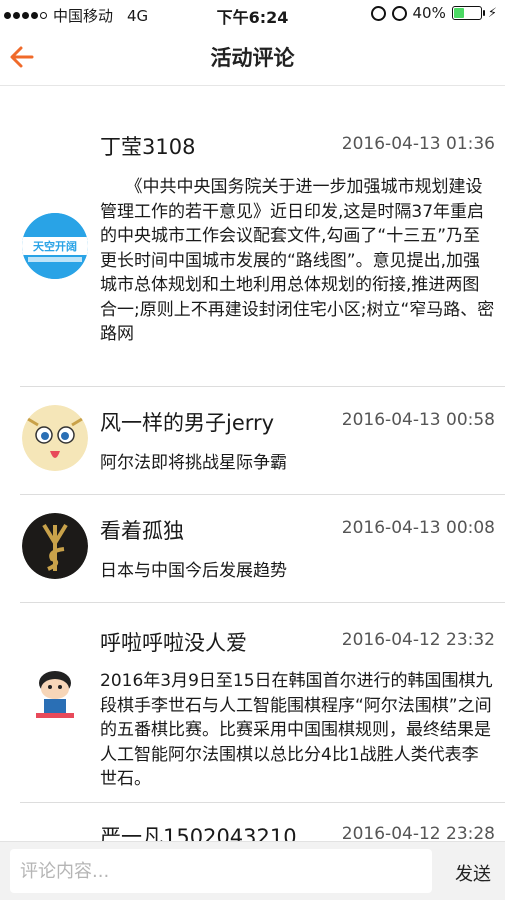 The width and height of the screenshot is (505, 900). I want to click on comment-username: 呼啦呼啦没人爱, so click(173, 642).